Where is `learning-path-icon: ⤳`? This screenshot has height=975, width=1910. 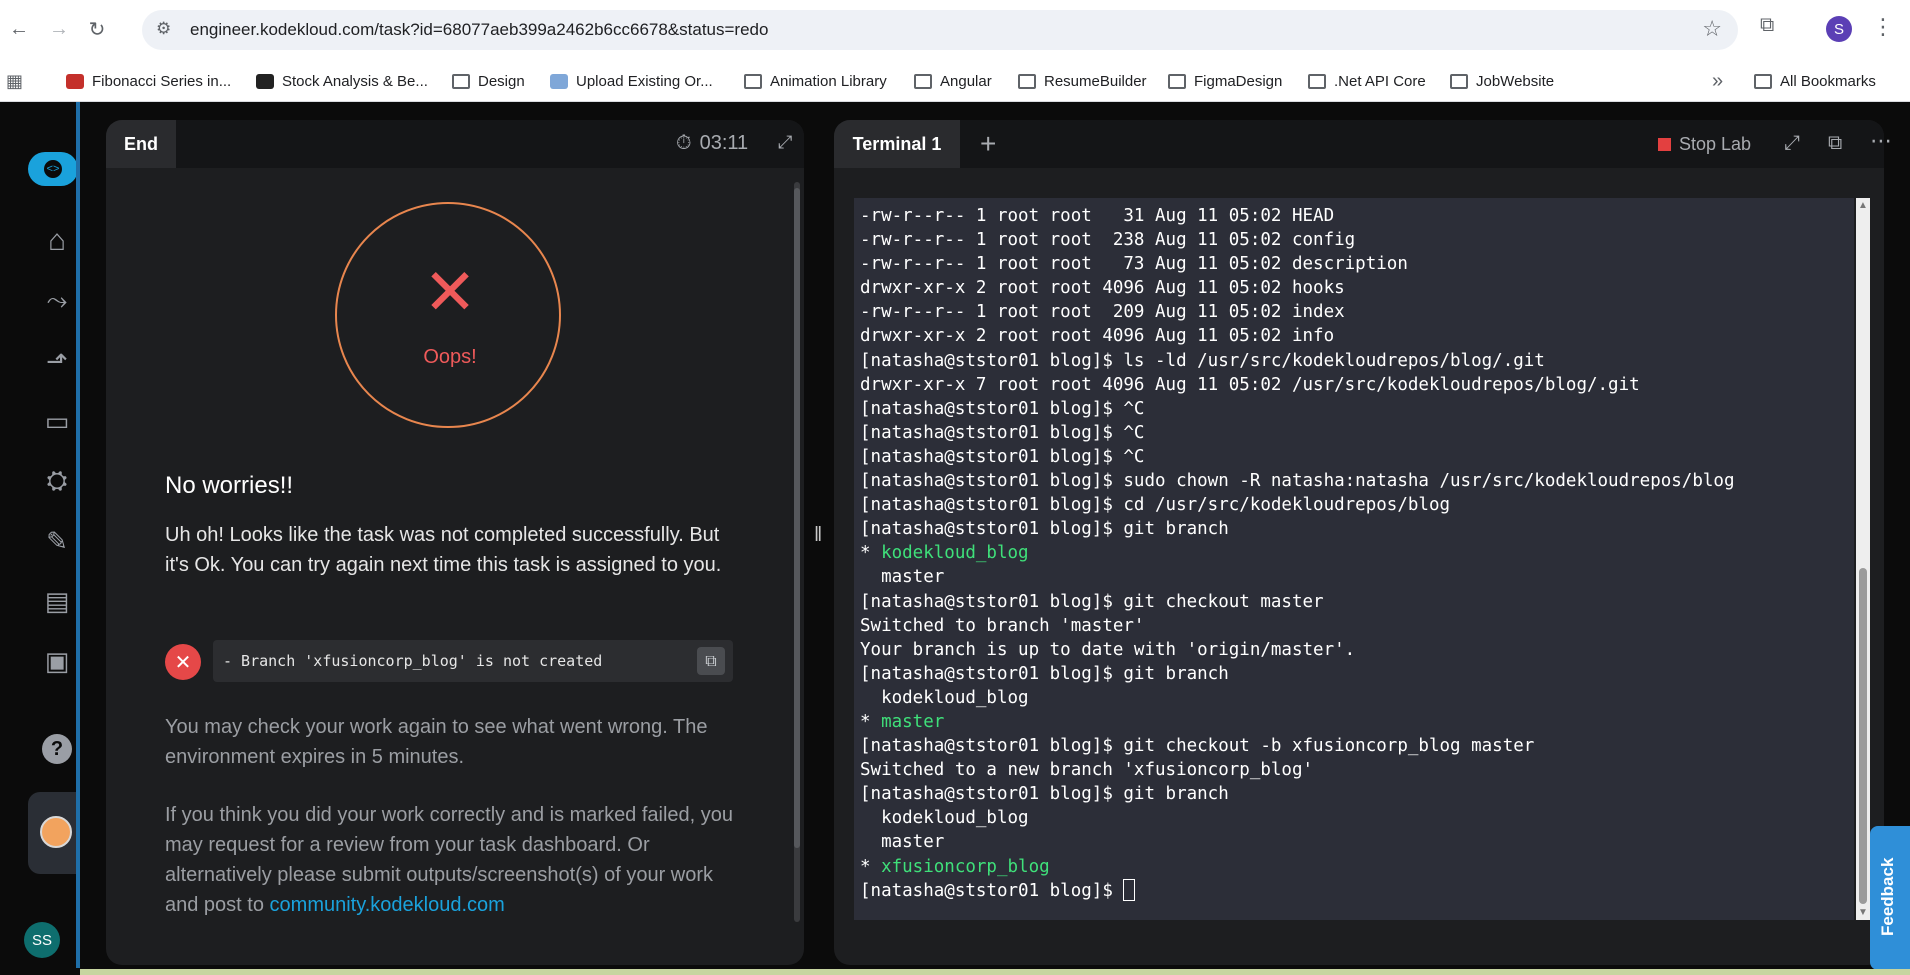
learning-path-icon: ⤳ is located at coordinates (57, 301).